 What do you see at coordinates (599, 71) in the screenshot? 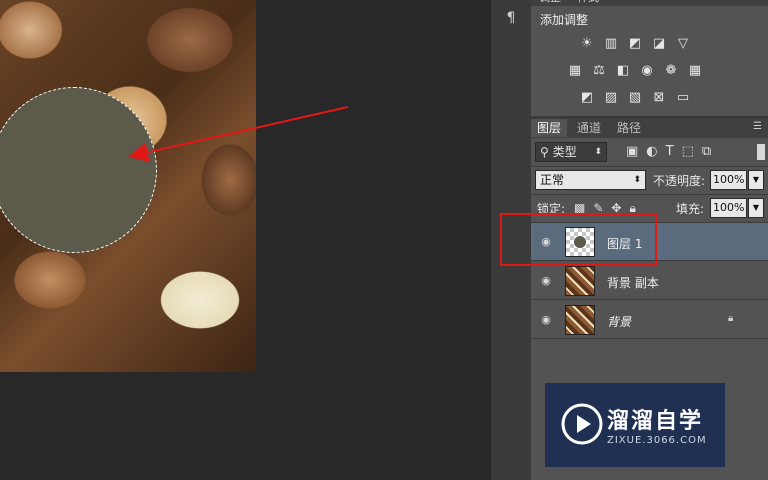
I see `color-balance-icon: ⚖` at bounding box center [599, 71].